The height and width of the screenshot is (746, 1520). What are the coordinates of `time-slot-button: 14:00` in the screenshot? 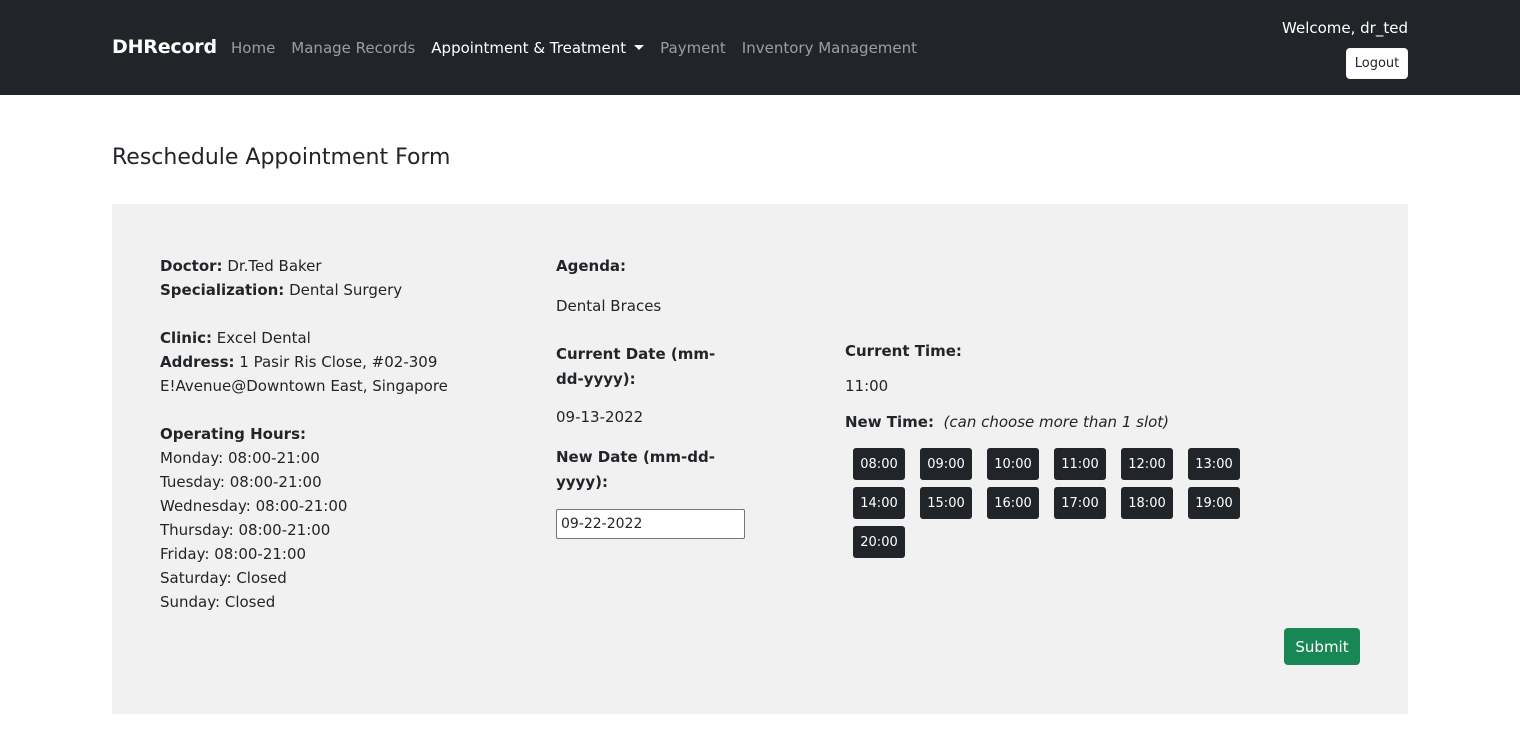 It's located at (879, 503).